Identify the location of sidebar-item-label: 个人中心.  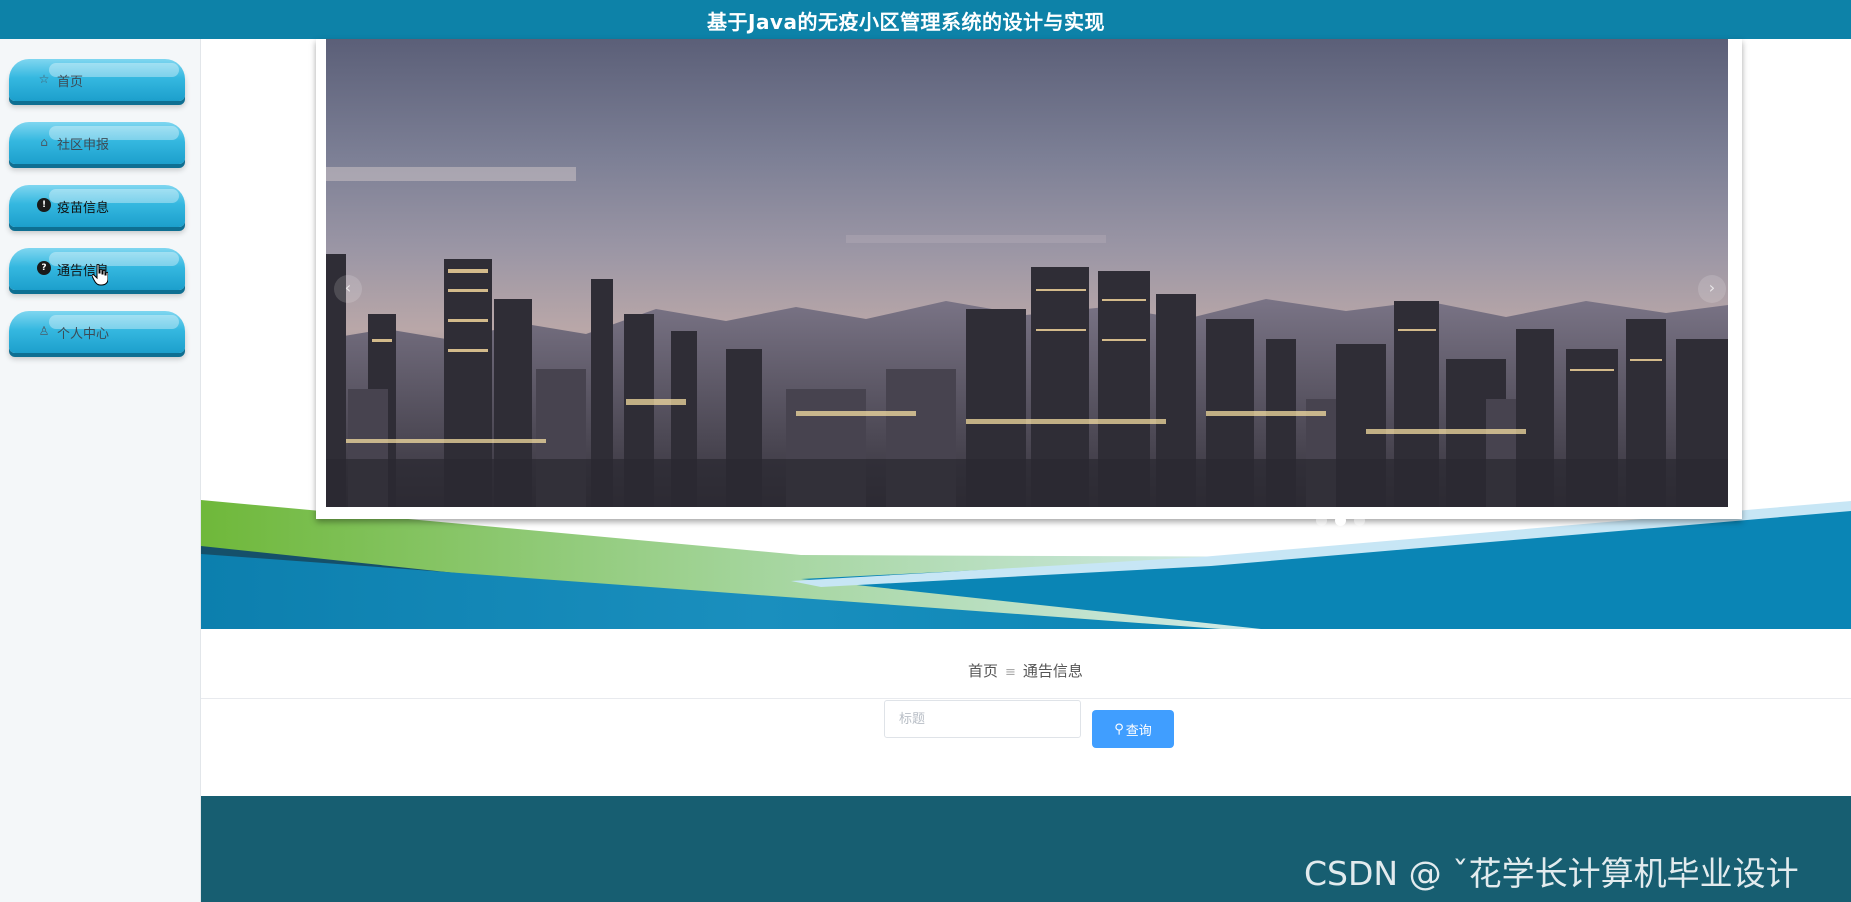
(83, 334).